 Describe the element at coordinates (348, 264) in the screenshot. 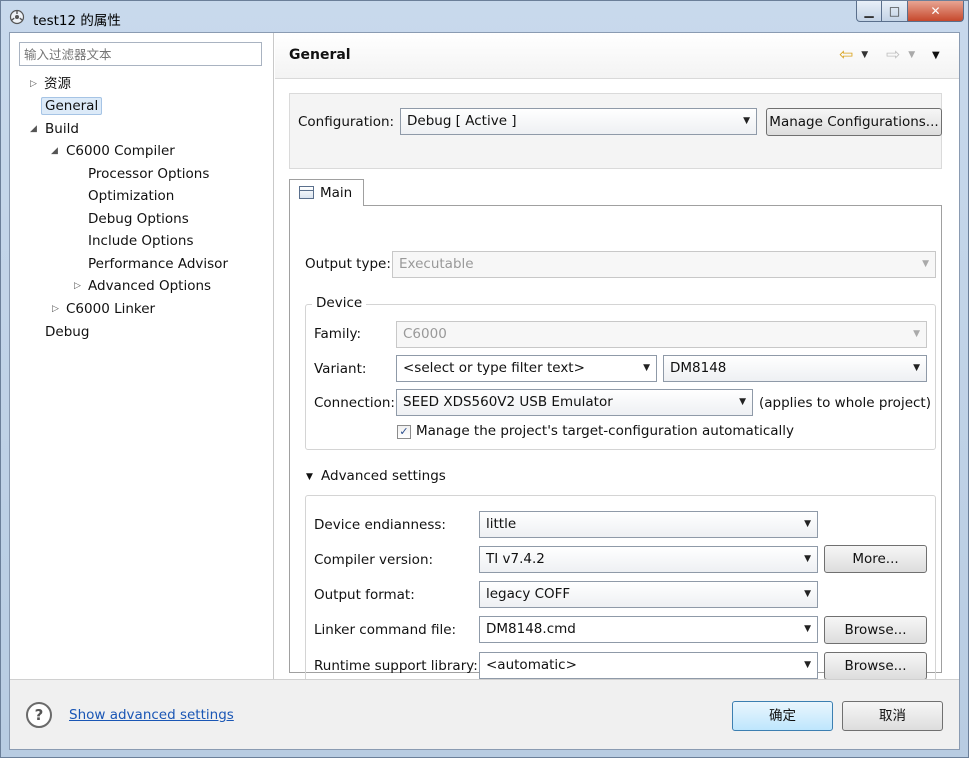

I see `output-type-label: Output type:` at that location.